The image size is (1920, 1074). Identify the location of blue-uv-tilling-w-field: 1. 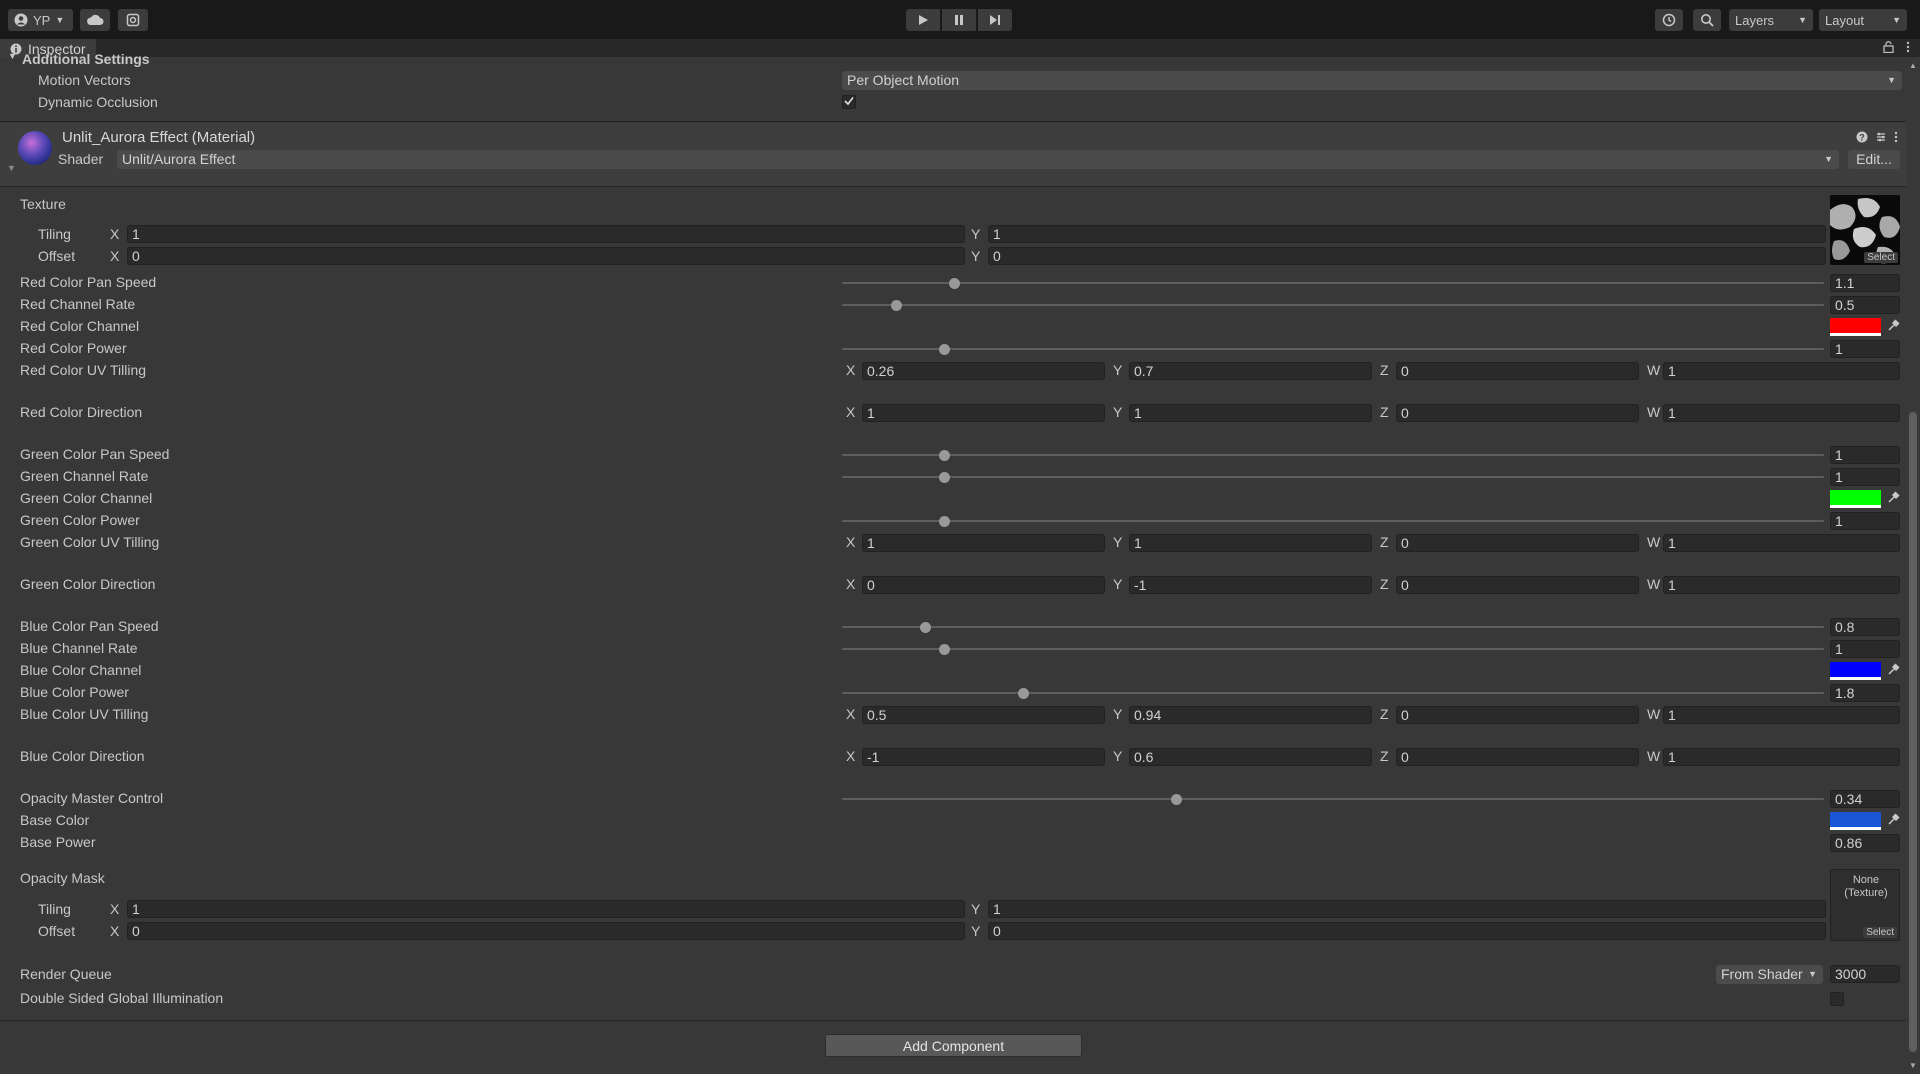
(1781, 715).